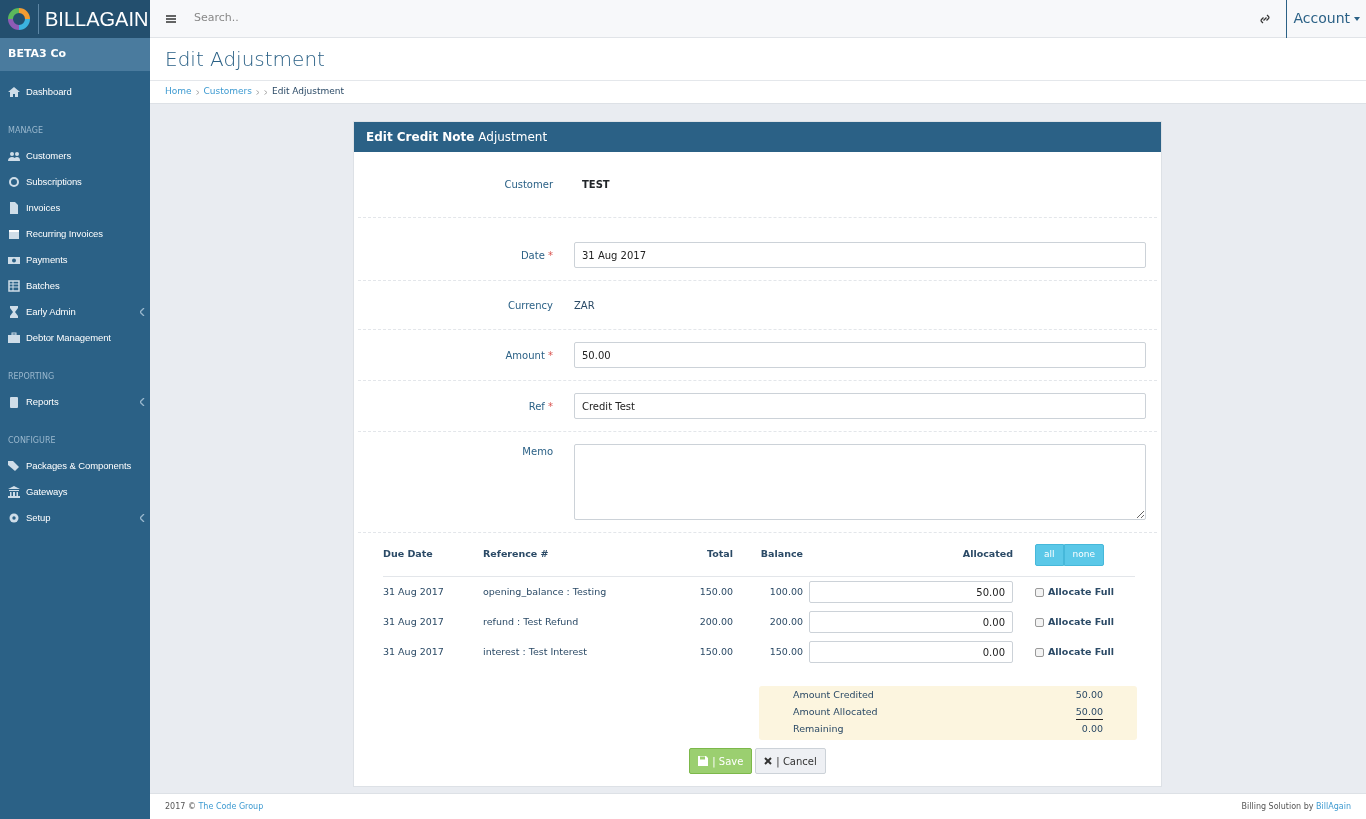 The image size is (1366, 819). I want to click on tags-icon, so click(14, 466).